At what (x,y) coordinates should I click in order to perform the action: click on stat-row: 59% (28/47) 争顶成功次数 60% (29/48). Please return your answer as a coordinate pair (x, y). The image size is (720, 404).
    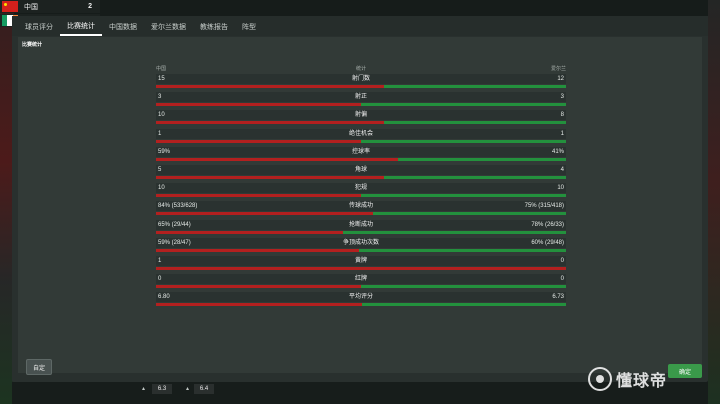
    Looking at the image, I should click on (361, 245).